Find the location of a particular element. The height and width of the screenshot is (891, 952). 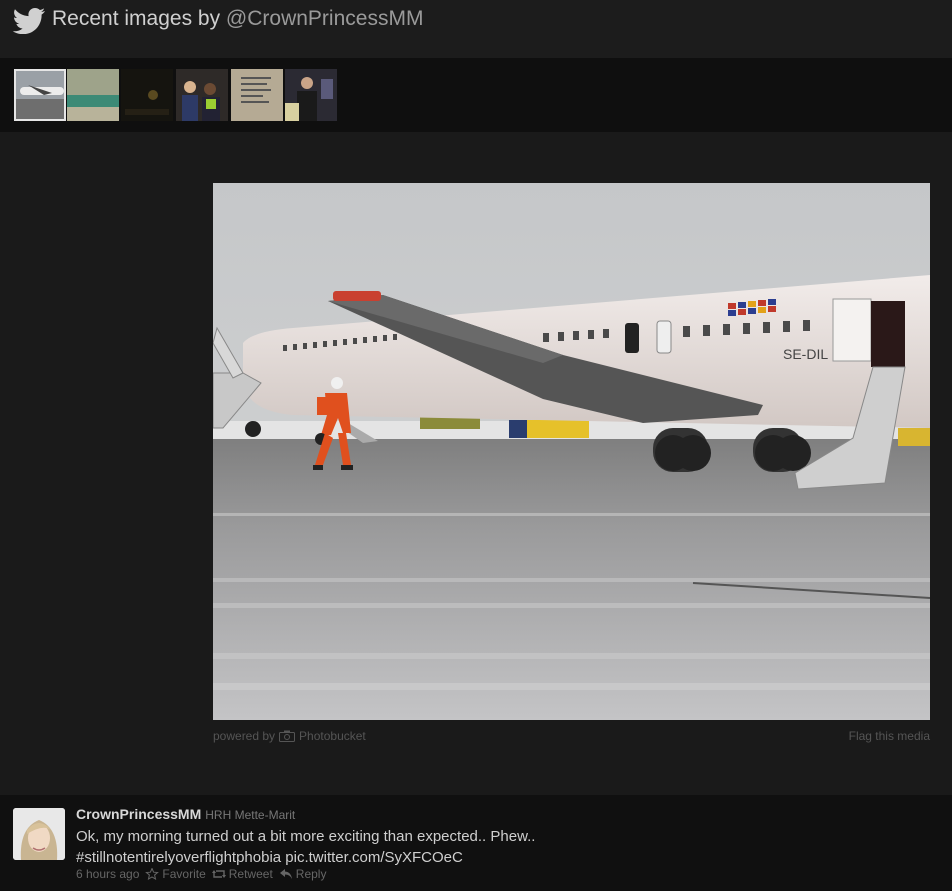

thumb-event-stage is located at coordinates (311, 95).